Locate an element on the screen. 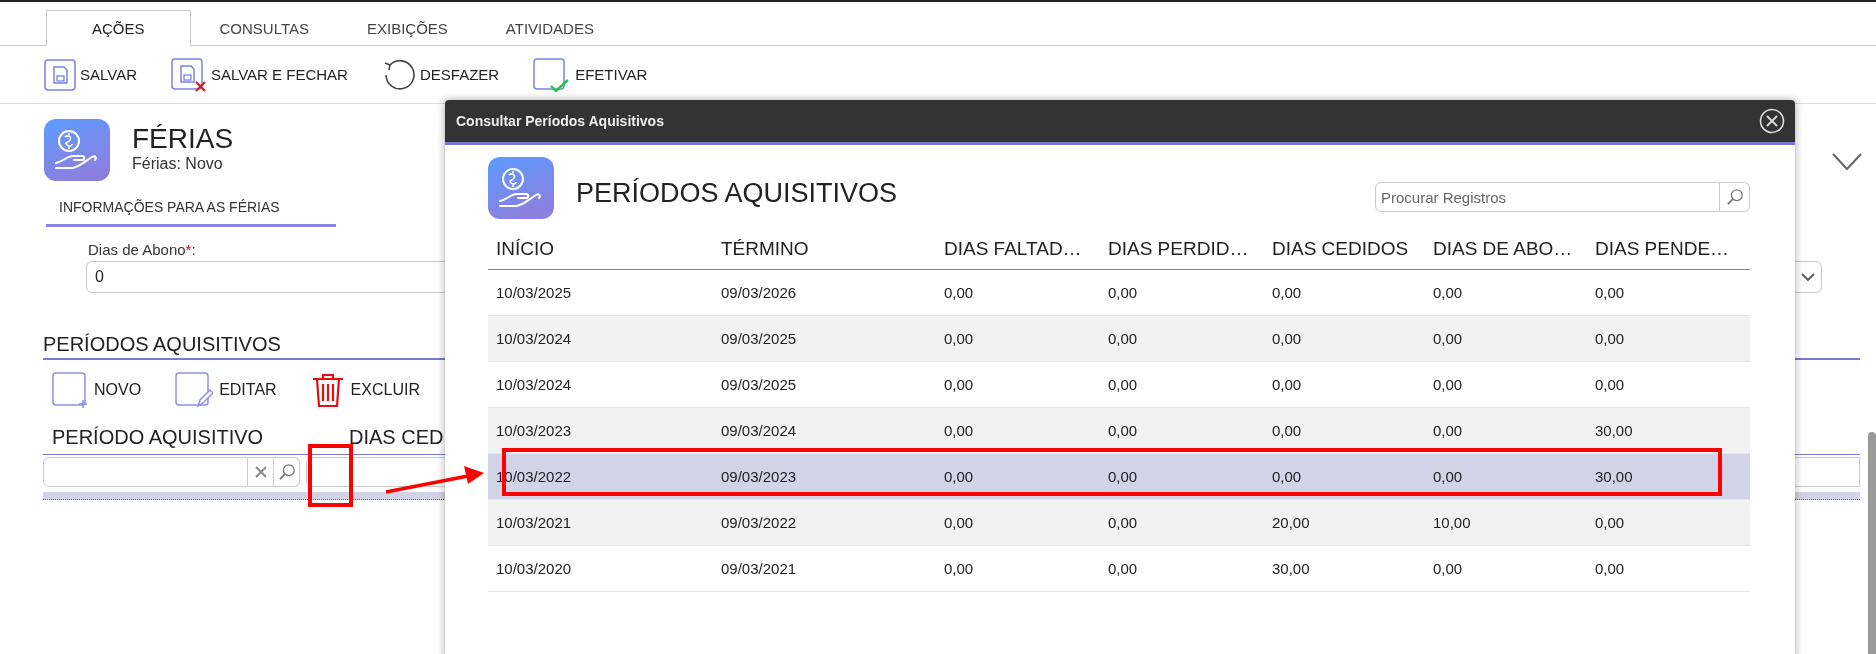 The width and height of the screenshot is (1876, 654). highlight-frame is located at coordinates (330, 475).